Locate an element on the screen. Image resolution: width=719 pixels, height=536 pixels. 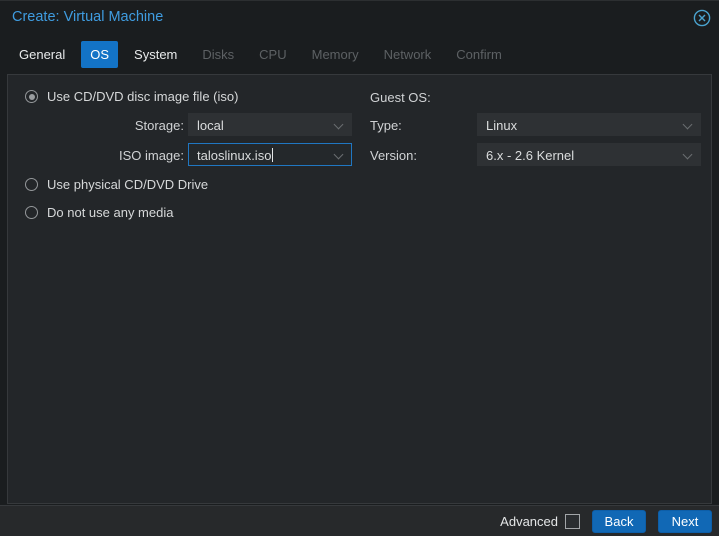
tab-disks: Disks is located at coordinates (218, 54).